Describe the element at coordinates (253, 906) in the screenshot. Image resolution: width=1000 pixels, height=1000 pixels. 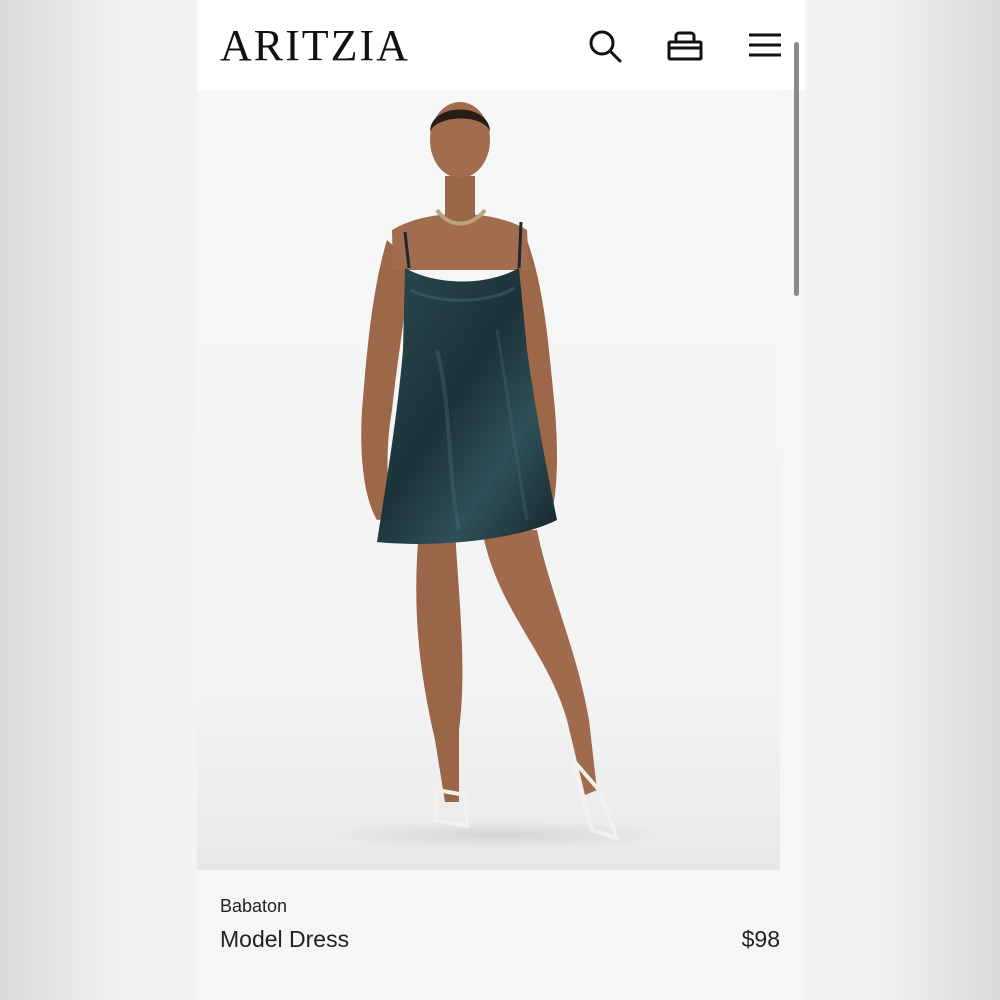
I see `product-brand: Babaton` at that location.